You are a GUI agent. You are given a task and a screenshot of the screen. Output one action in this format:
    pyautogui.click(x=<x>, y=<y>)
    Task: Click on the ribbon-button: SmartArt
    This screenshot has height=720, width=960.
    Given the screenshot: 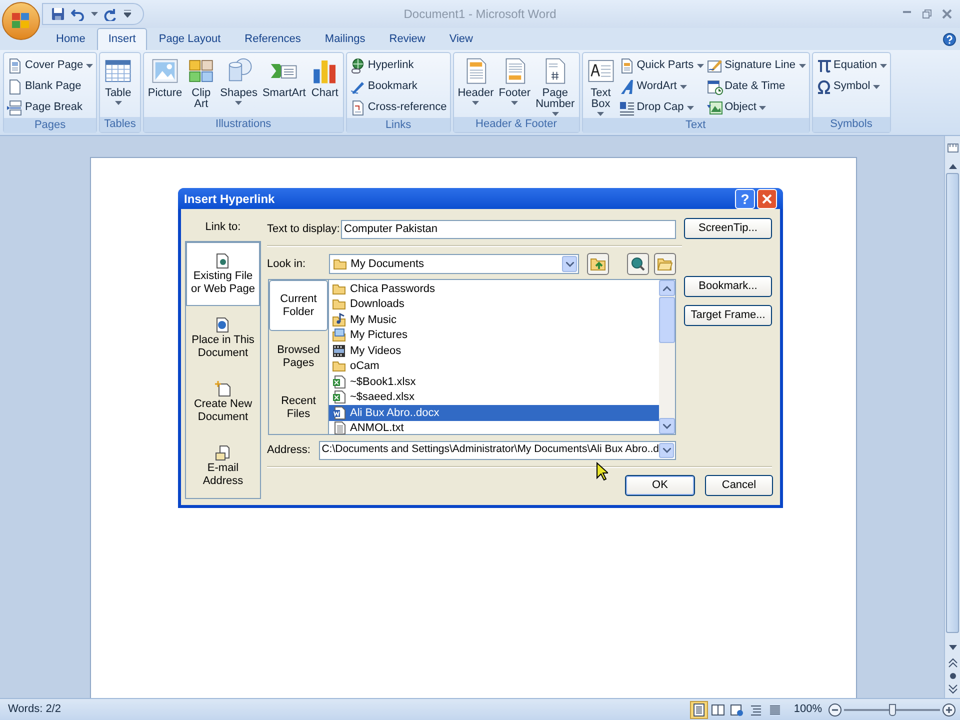 What is the action you would take?
    pyautogui.click(x=284, y=77)
    